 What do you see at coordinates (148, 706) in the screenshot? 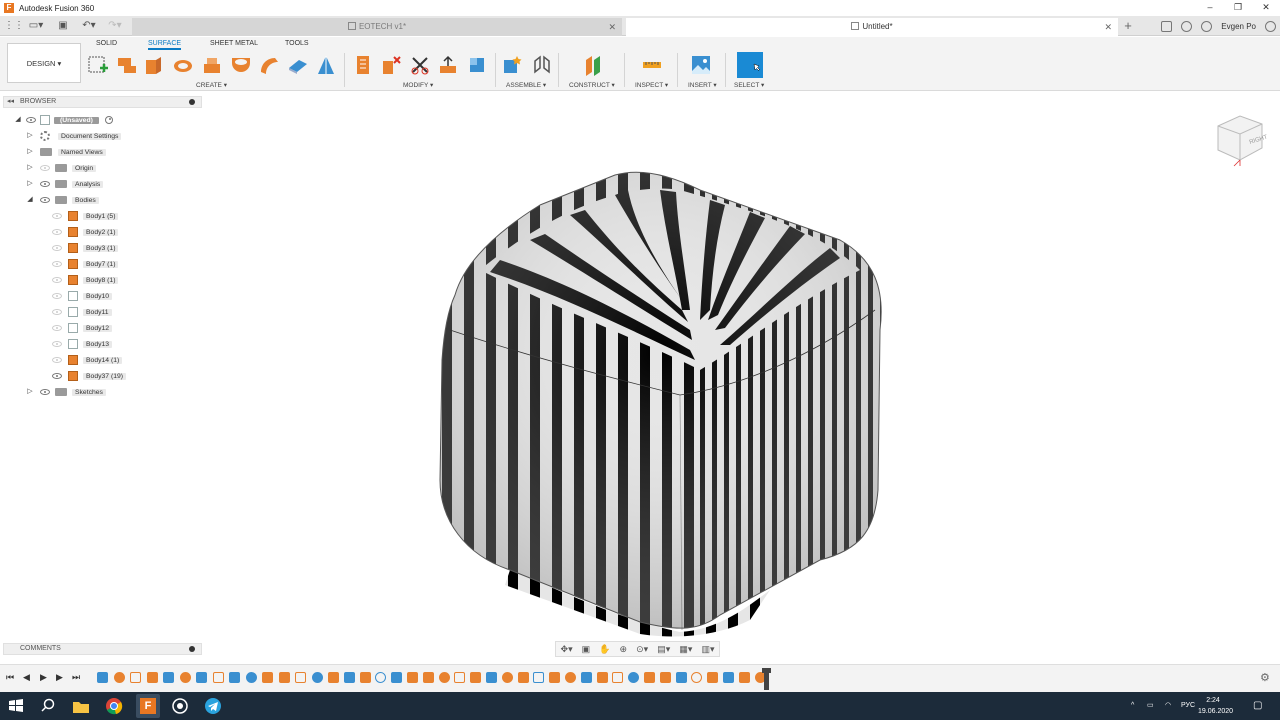
I see `fusion-taskbar-button: F` at bounding box center [148, 706].